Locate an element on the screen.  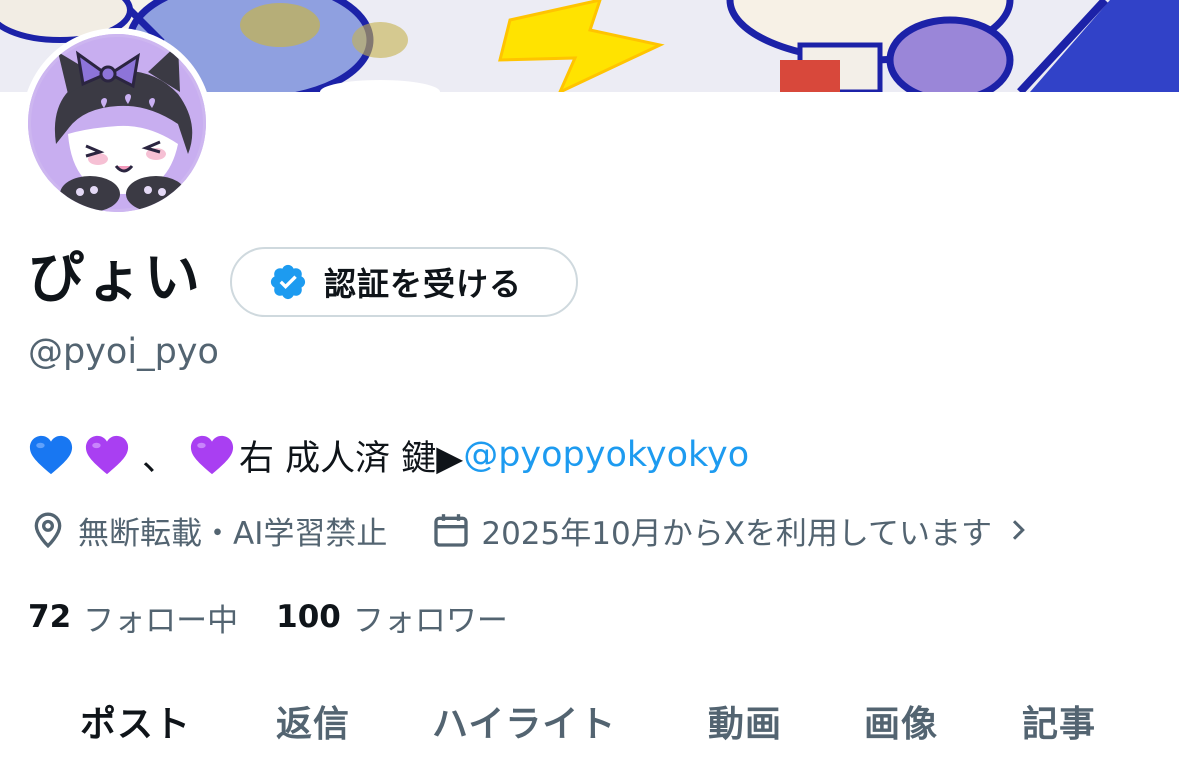
bio-comma: 、 is located at coordinates (160, 458).